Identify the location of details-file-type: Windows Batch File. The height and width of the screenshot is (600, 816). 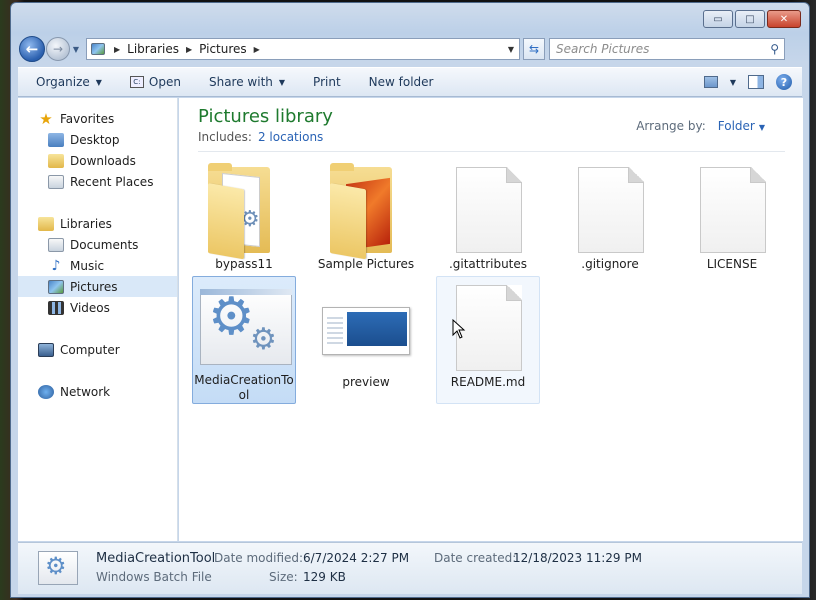
(154, 577).